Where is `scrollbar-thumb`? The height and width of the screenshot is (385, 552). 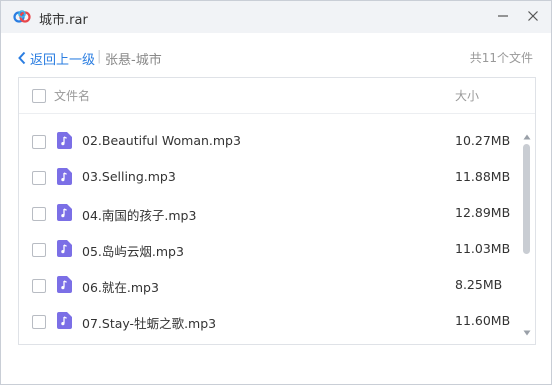 scrollbar-thumb is located at coordinates (526, 199).